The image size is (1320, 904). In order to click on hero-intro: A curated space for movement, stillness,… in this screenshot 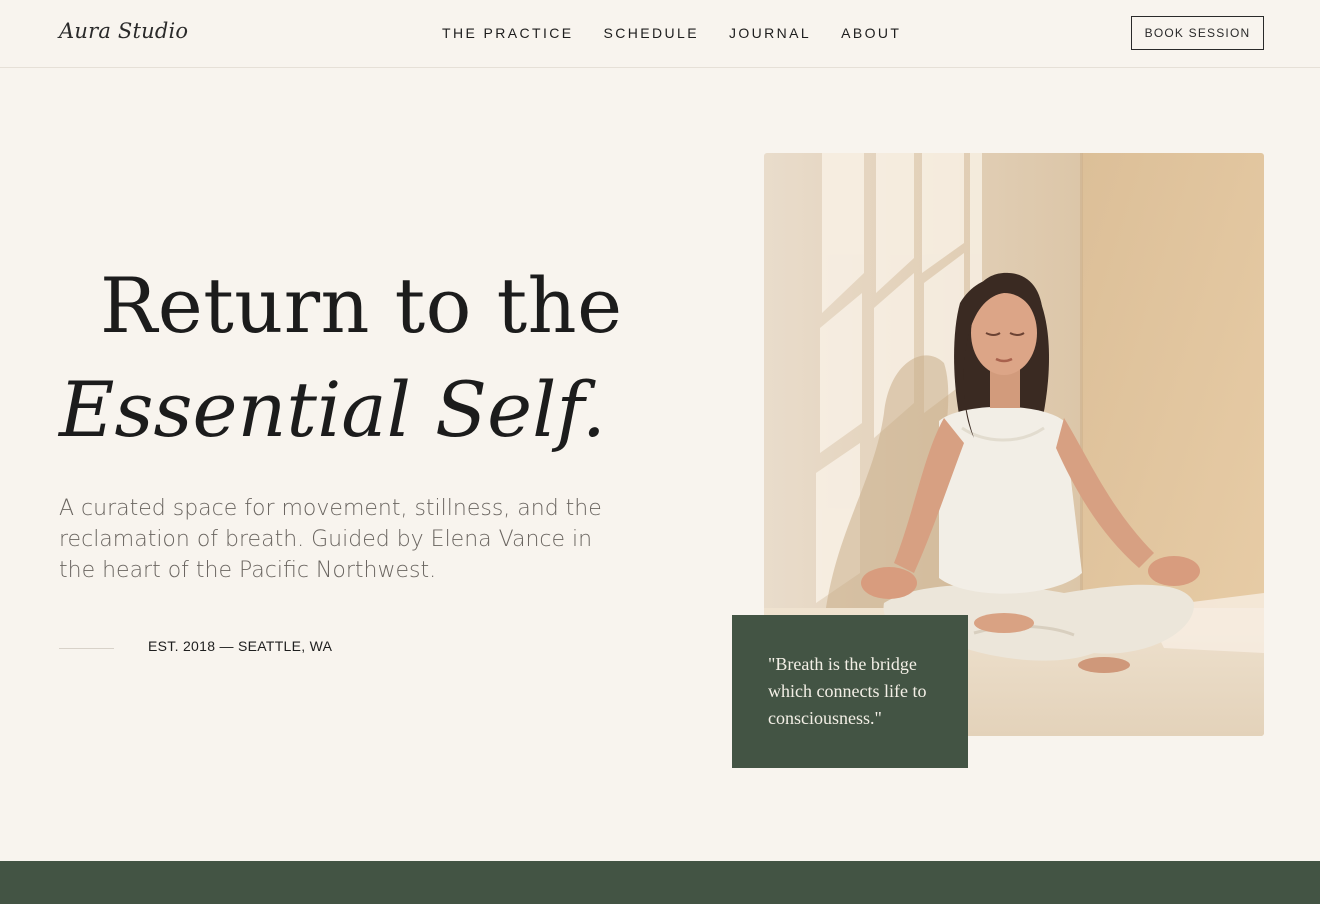, I will do `click(330, 539)`.